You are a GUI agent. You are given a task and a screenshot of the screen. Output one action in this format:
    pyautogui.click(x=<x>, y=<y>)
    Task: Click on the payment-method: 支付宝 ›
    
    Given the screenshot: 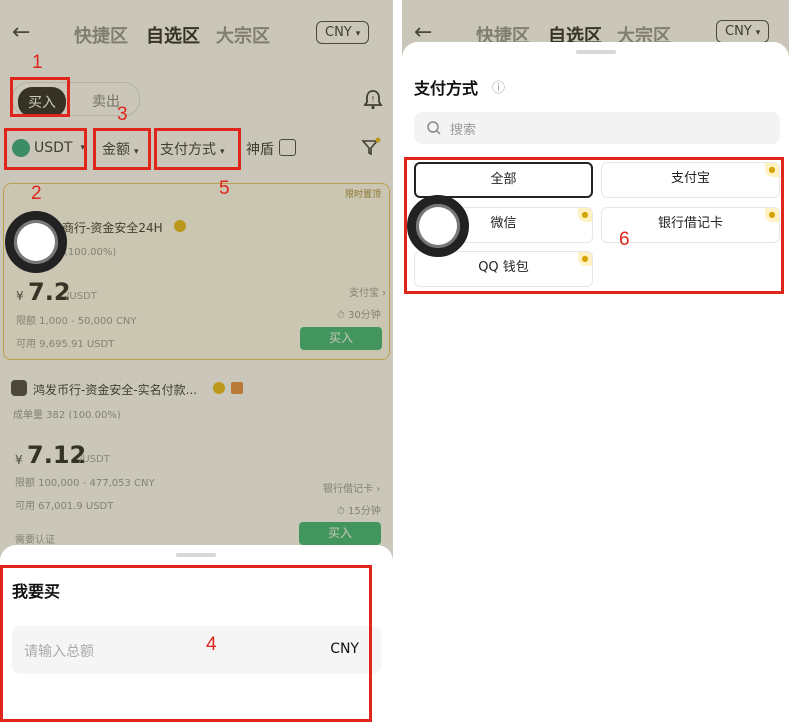 What is the action you would take?
    pyautogui.click(x=368, y=293)
    